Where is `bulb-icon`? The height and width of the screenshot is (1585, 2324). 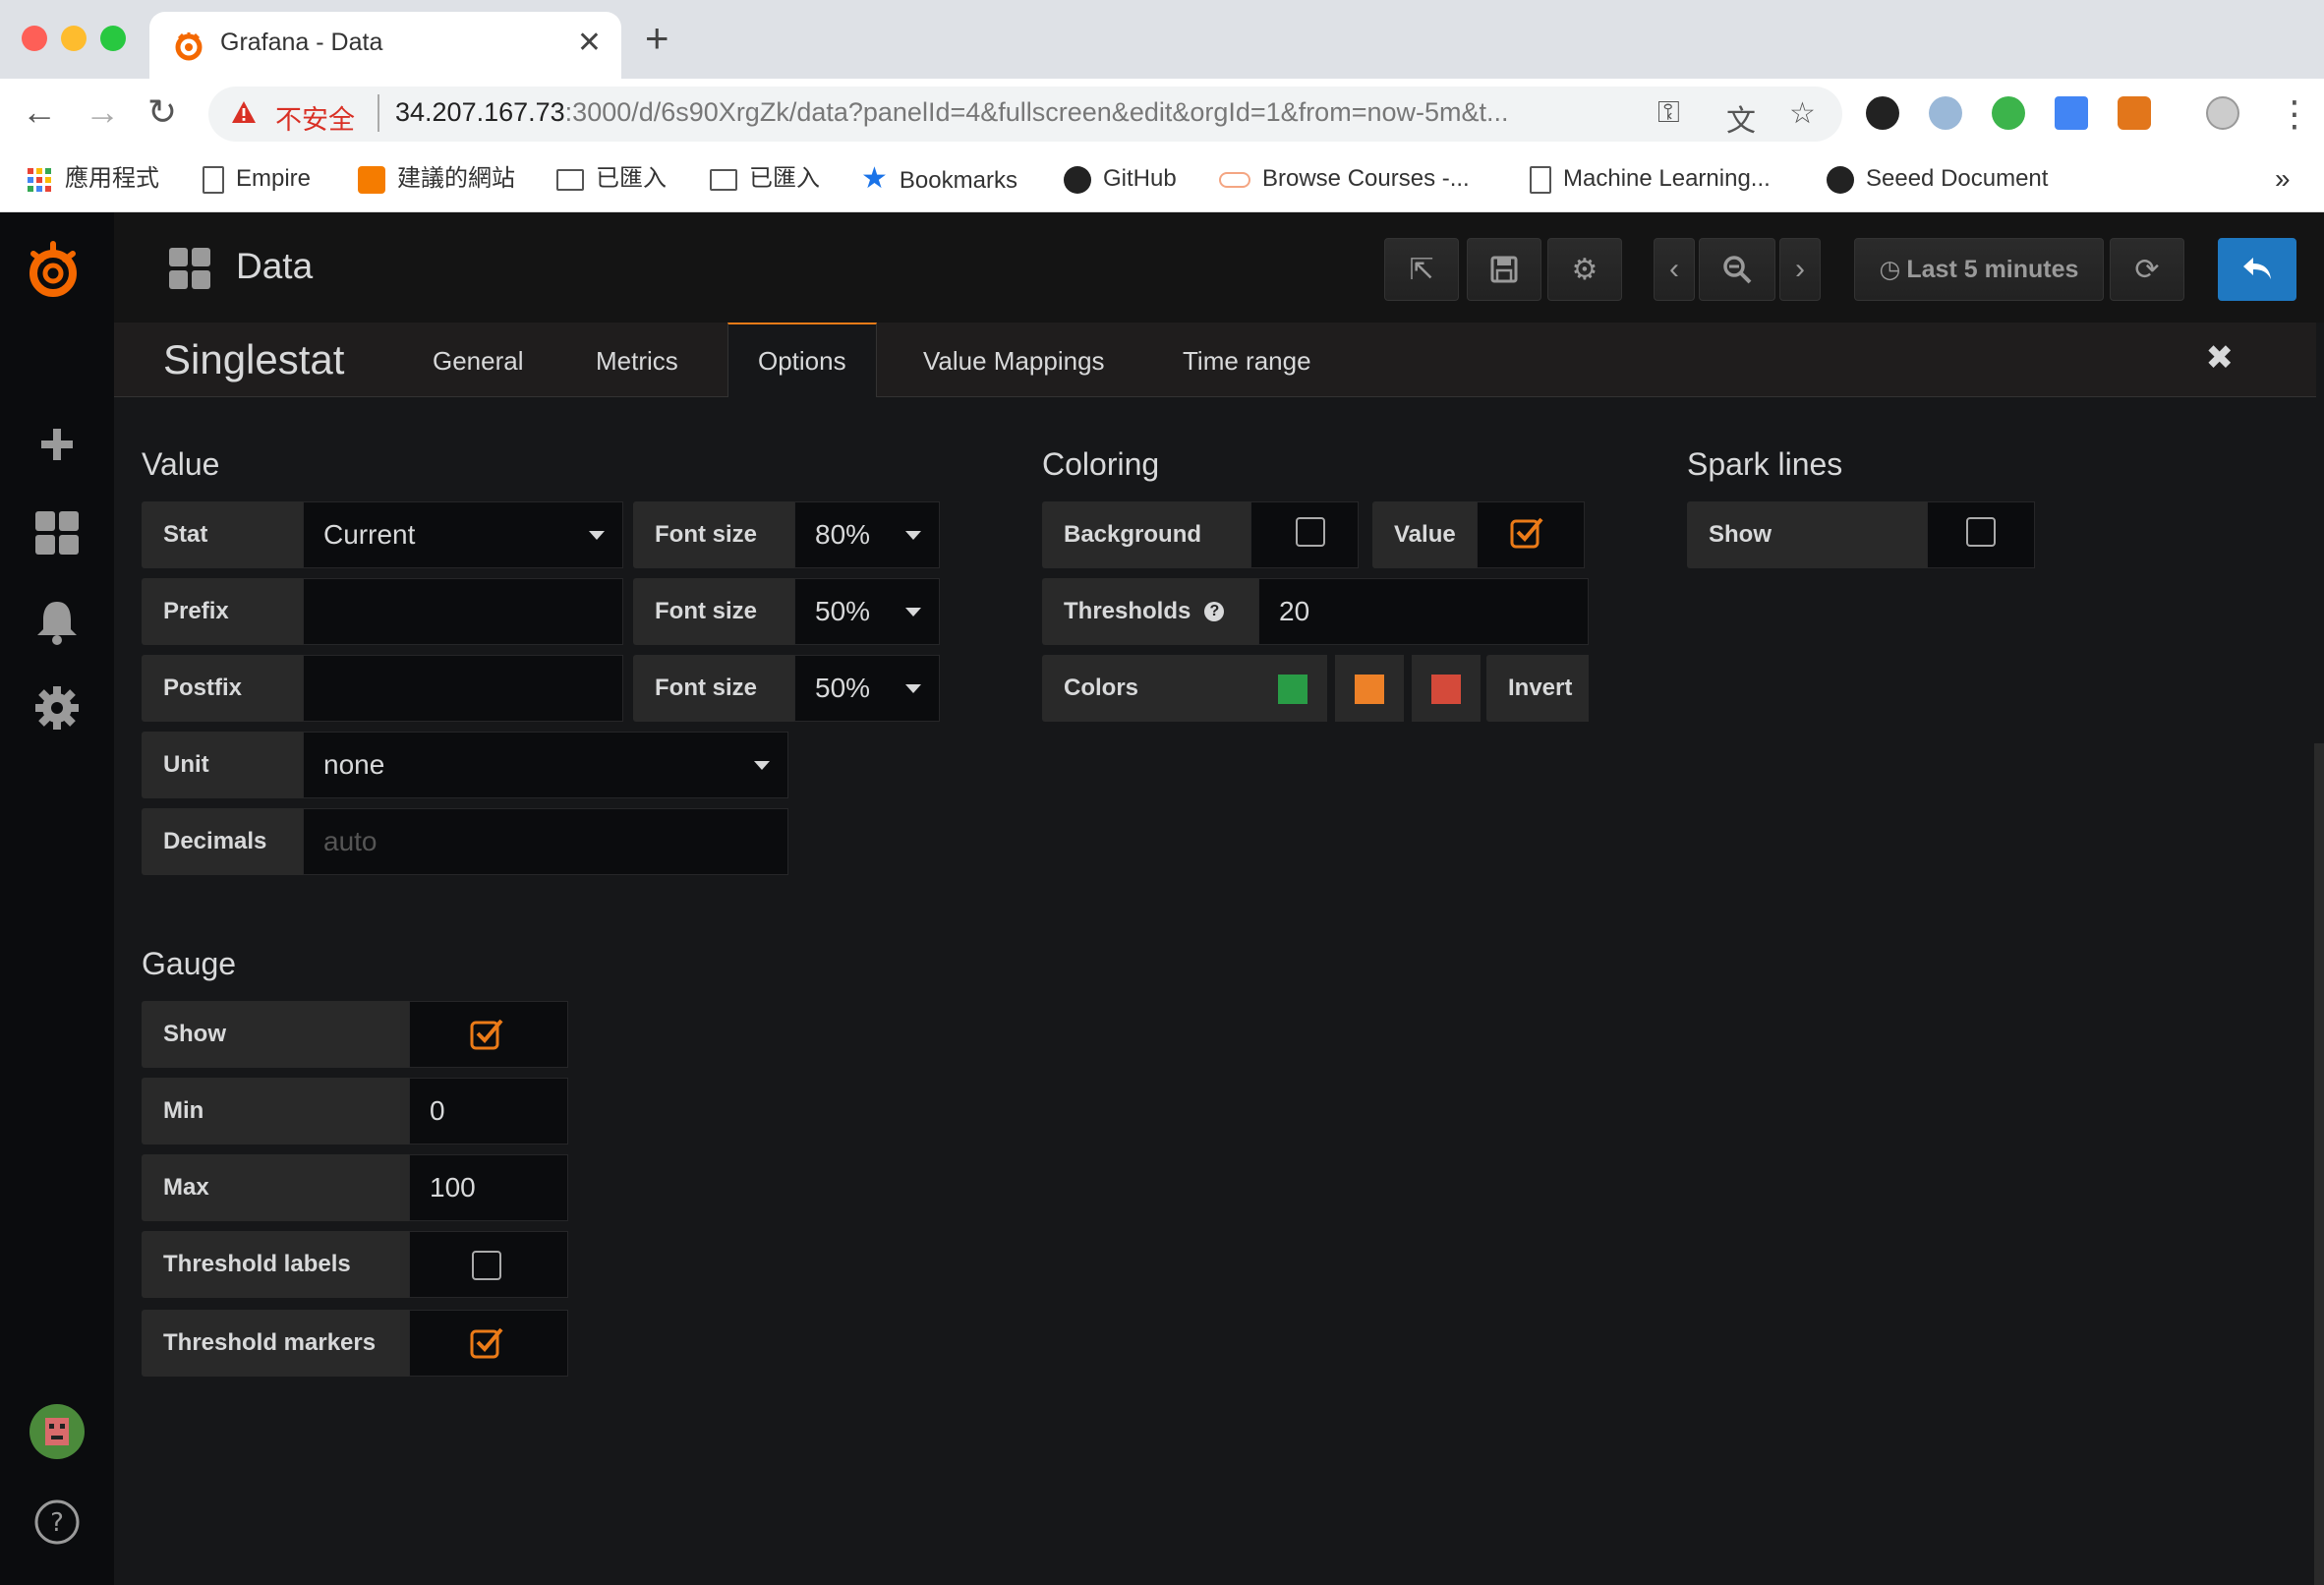
bulb-icon is located at coordinates (371, 179).